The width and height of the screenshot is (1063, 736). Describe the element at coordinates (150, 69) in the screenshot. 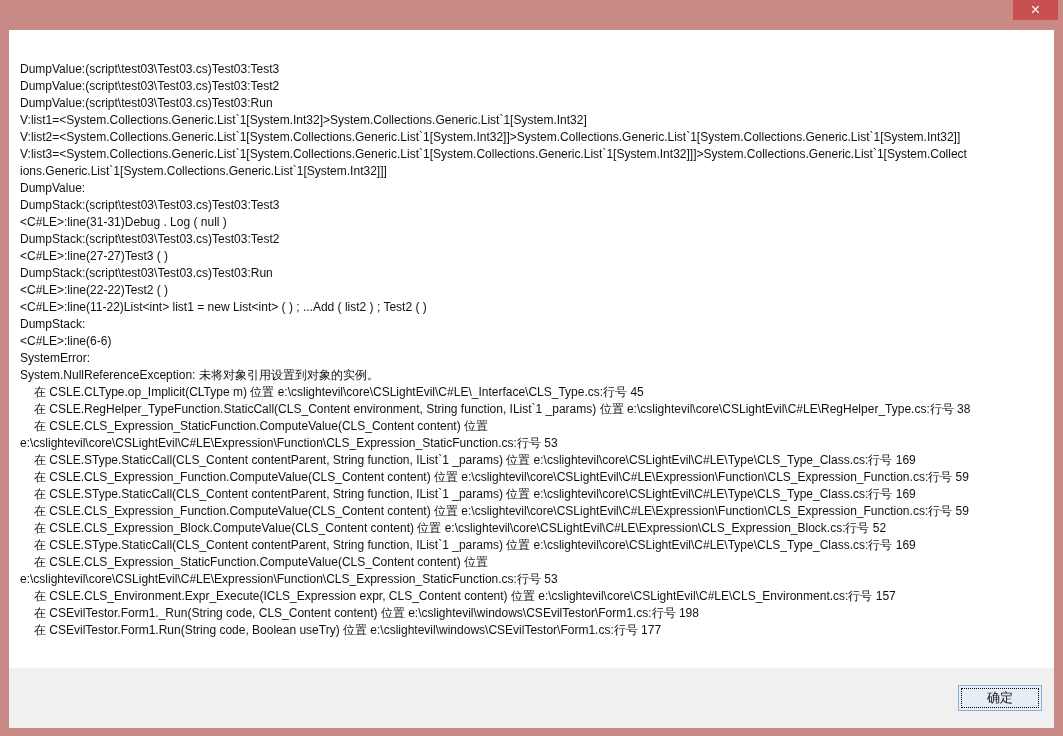

I see `log-line: DumpValue:(script\test03\Test03.cs)Test03:Test3` at that location.